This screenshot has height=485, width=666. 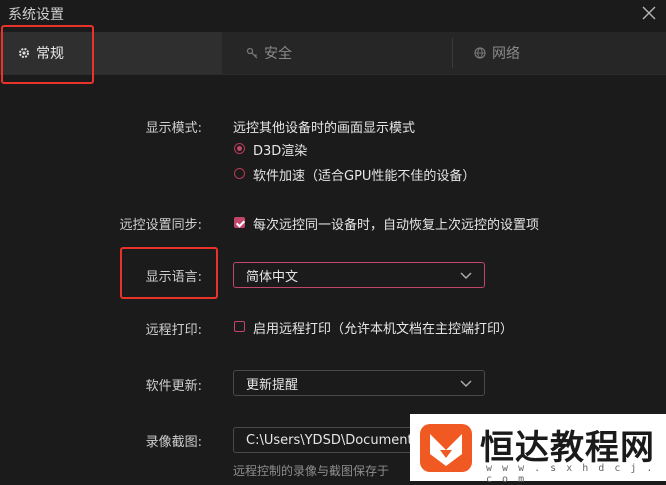 What do you see at coordinates (239, 173) in the screenshot?
I see `radio-software` at bounding box center [239, 173].